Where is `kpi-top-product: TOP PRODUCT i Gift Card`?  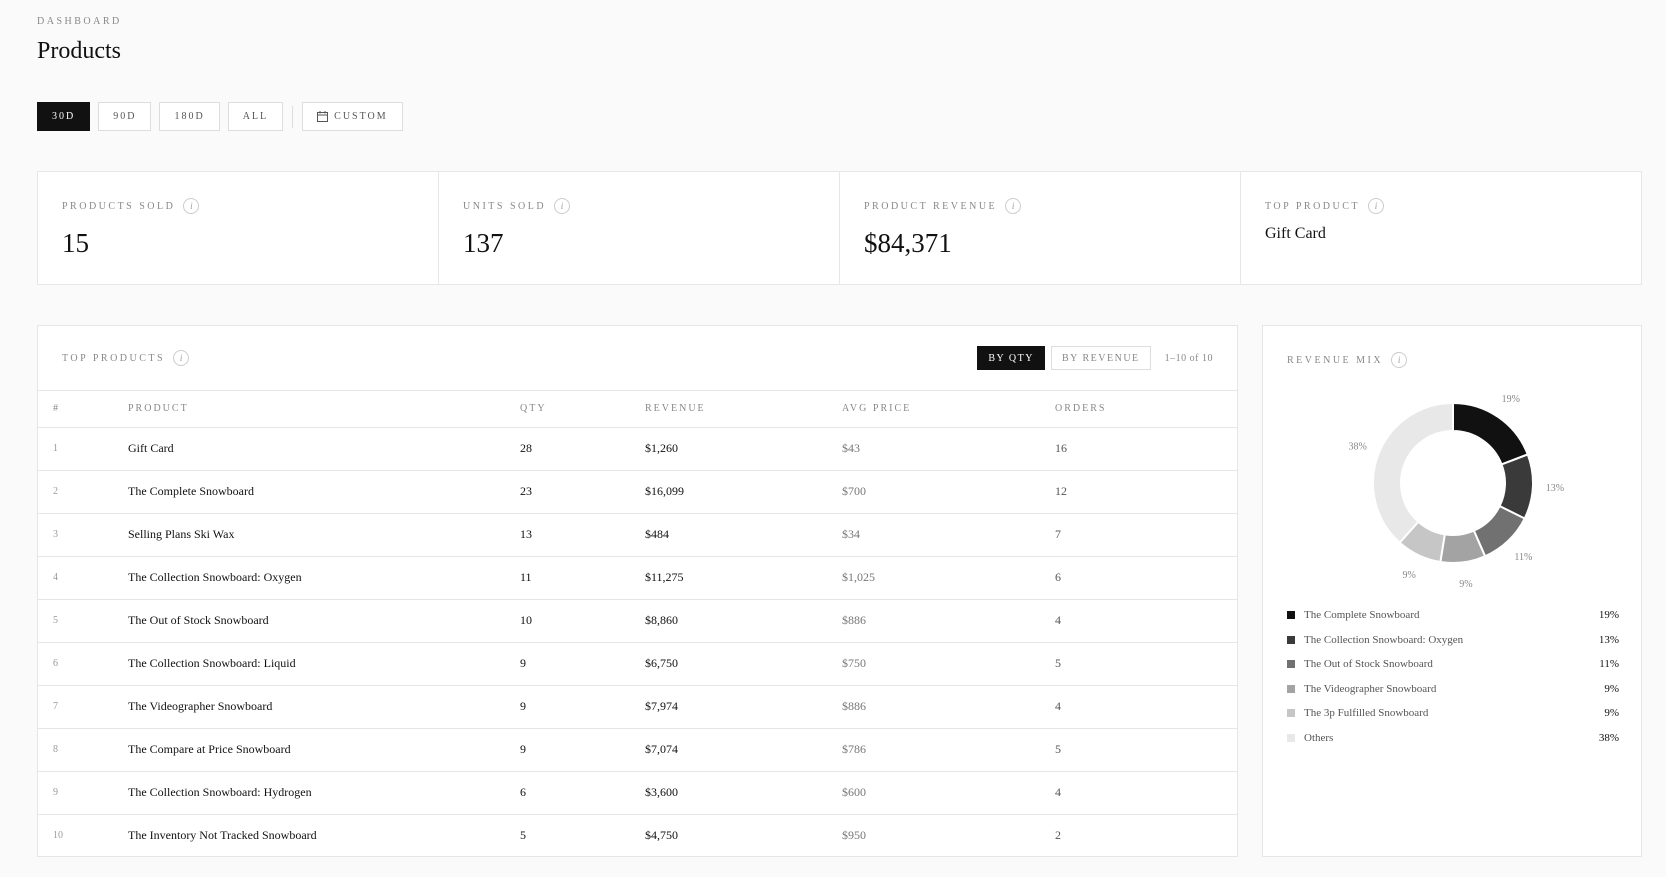 kpi-top-product: TOP PRODUCT i Gift Card is located at coordinates (1441, 228).